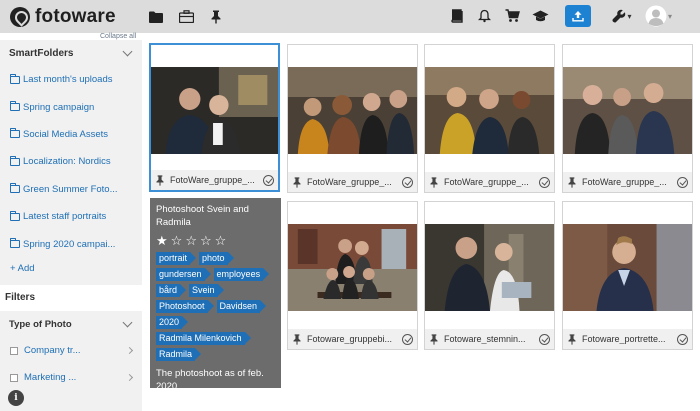 The image size is (700, 411). What do you see at coordinates (577, 16) in the screenshot?
I see `upload-button` at bounding box center [577, 16].